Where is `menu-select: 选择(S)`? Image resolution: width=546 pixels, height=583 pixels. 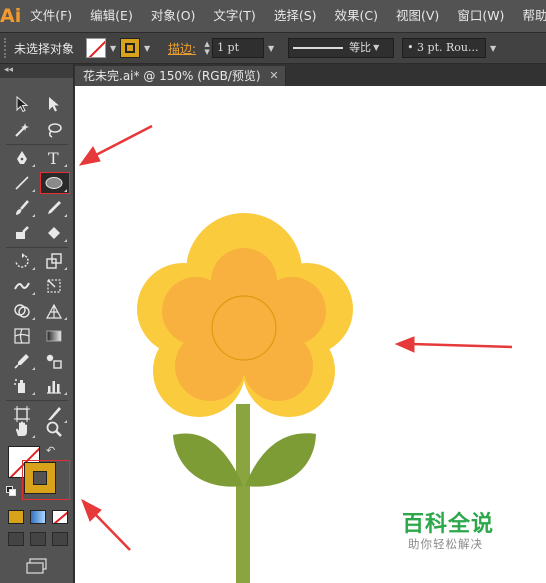 menu-select: 选择(S) is located at coordinates (295, 16).